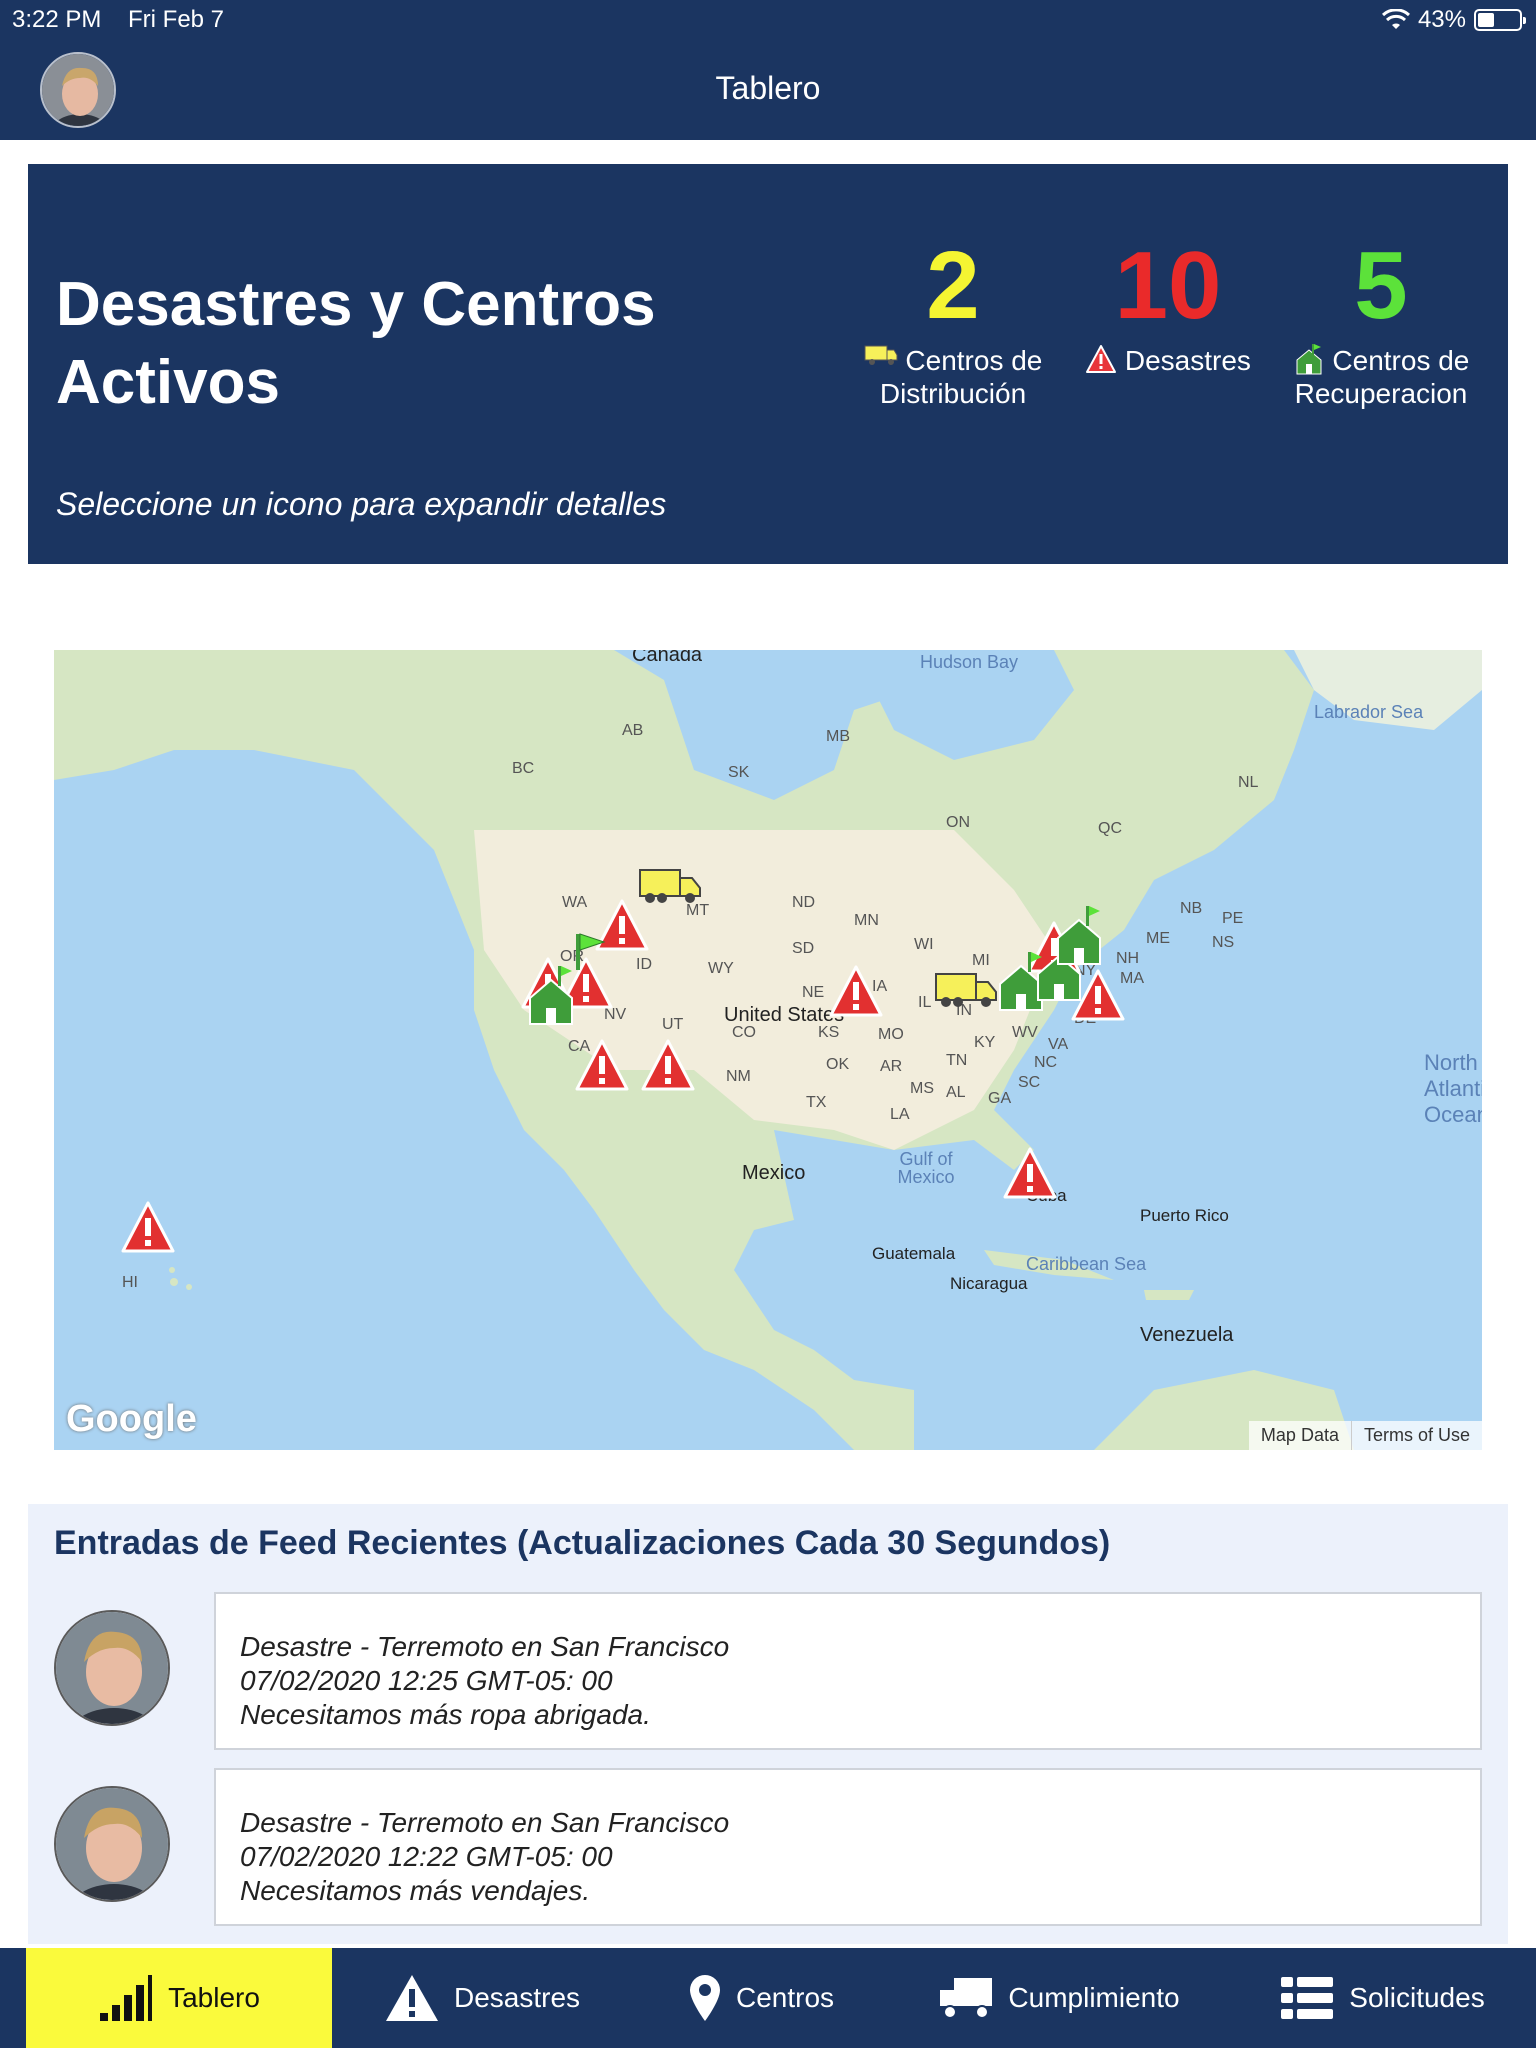 The width and height of the screenshot is (1536, 2048). What do you see at coordinates (1094, 1997) in the screenshot?
I see `tab-label: Cumplimiento` at bounding box center [1094, 1997].